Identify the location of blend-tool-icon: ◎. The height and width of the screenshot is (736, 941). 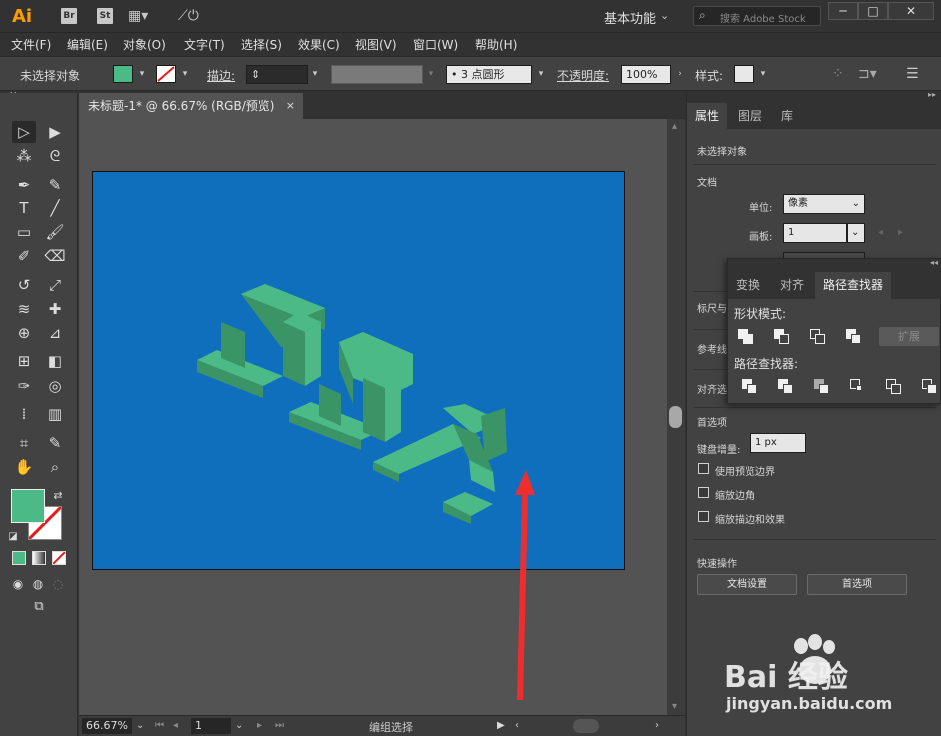
(55, 386).